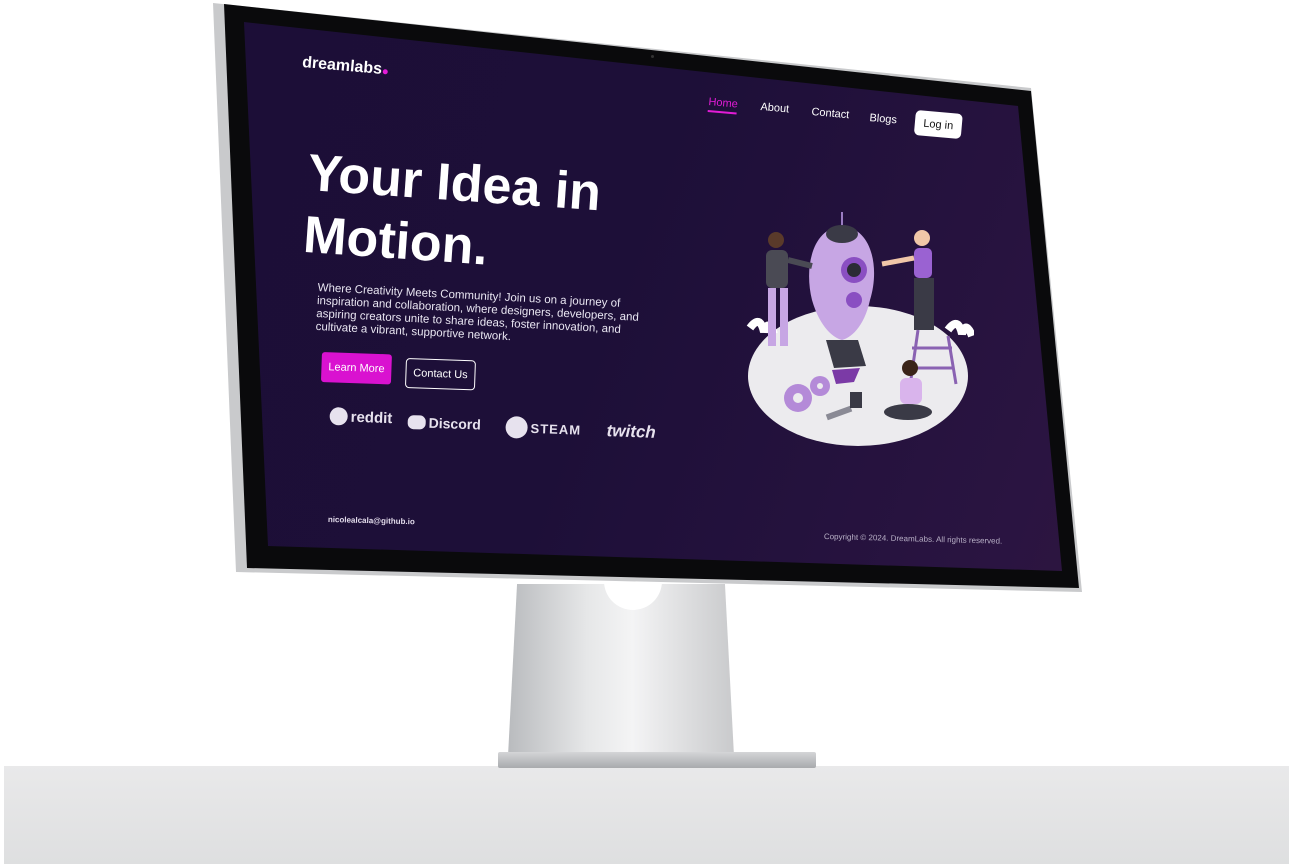  What do you see at coordinates (440, 374) in the screenshot?
I see `contact-us-button: Contact Us` at bounding box center [440, 374].